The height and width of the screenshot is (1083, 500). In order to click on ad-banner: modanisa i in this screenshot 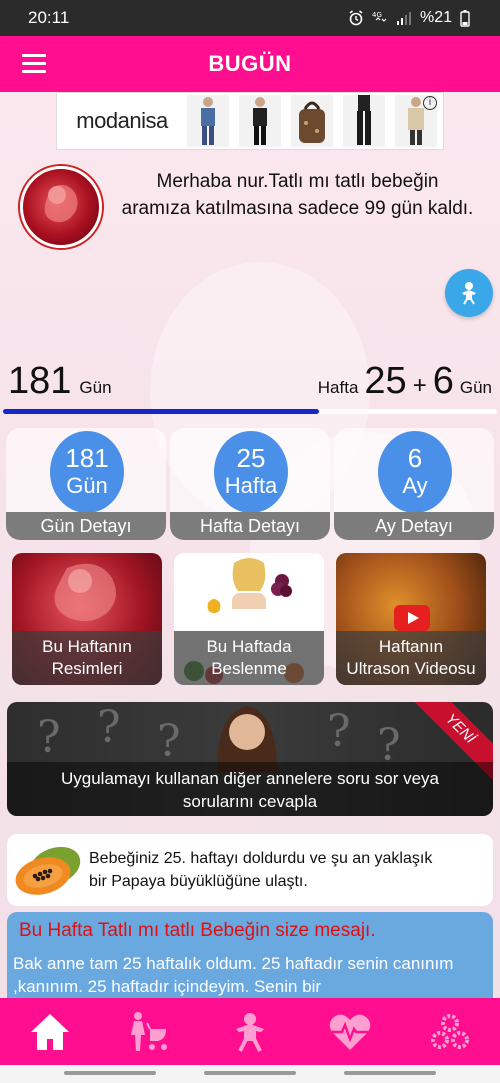, I will do `click(250, 121)`.